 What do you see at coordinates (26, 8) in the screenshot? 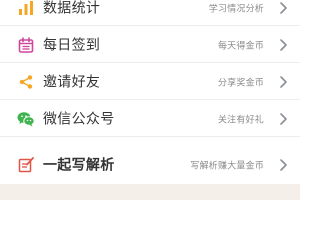
I see `bar-chart-icon` at bounding box center [26, 8].